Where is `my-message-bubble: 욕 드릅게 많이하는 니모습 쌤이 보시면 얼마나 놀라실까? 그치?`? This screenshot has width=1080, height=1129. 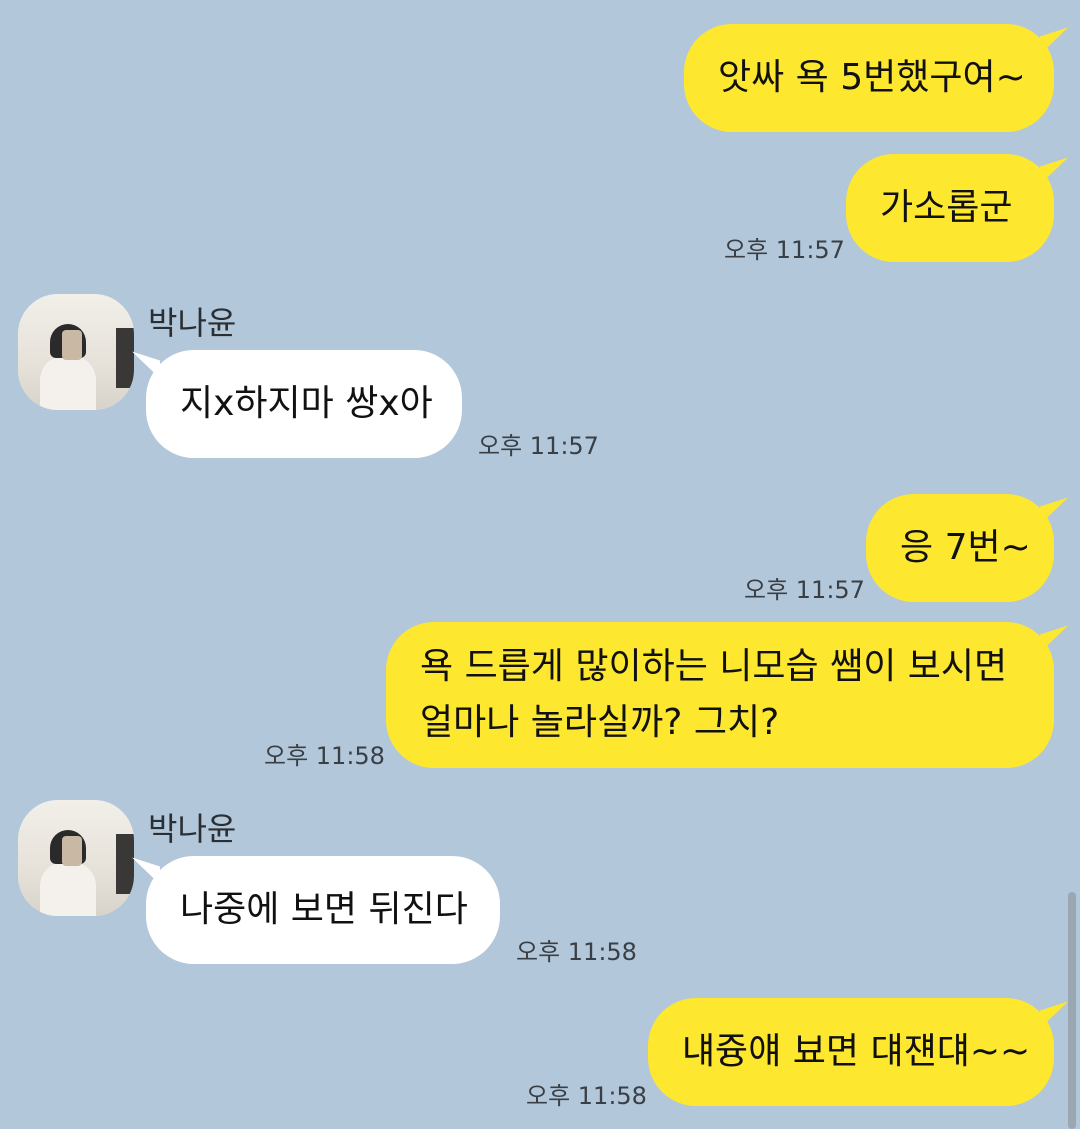 my-message-bubble: 욕 드릅게 많이하는 니모습 쌤이 보시면 얼마나 놀라실까? 그치? is located at coordinates (720, 695).